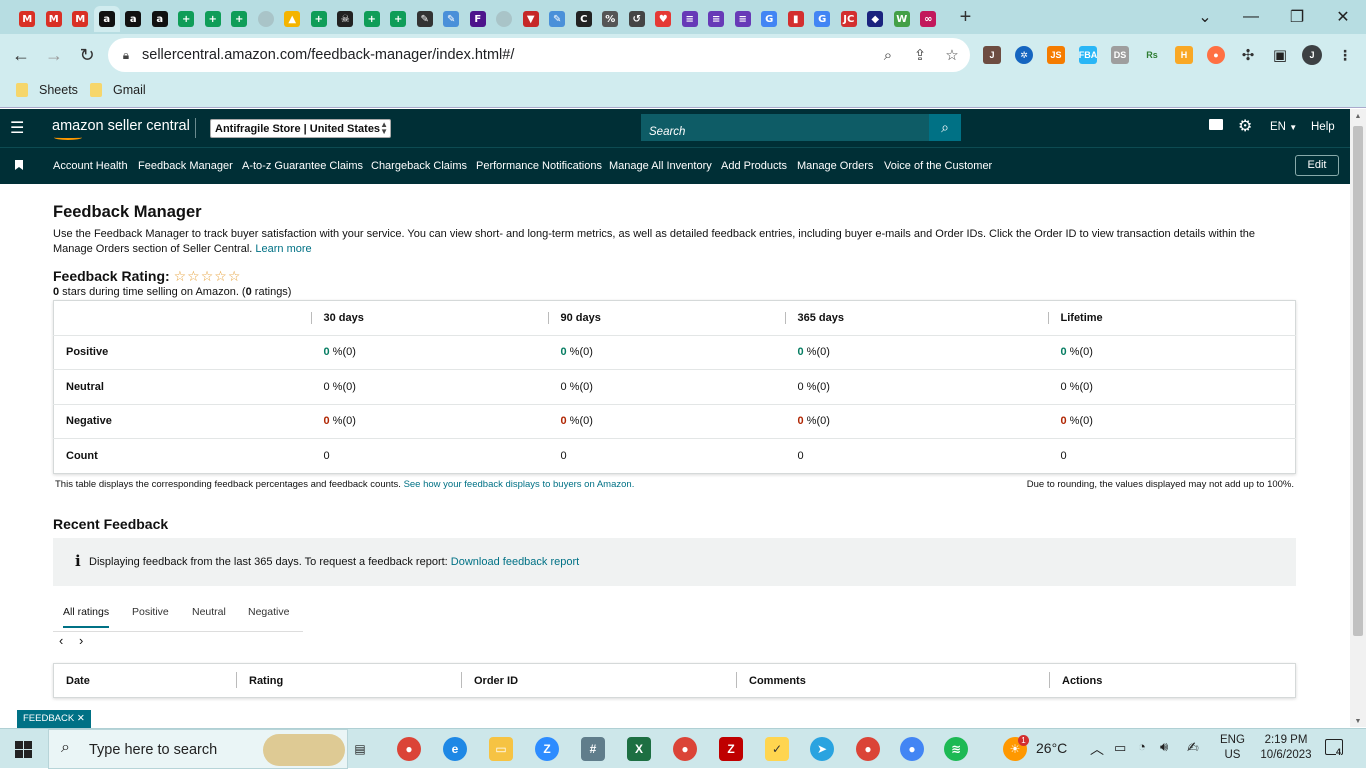 The image size is (1366, 769). I want to click on language-selector: EN ▼, so click(1283, 127).